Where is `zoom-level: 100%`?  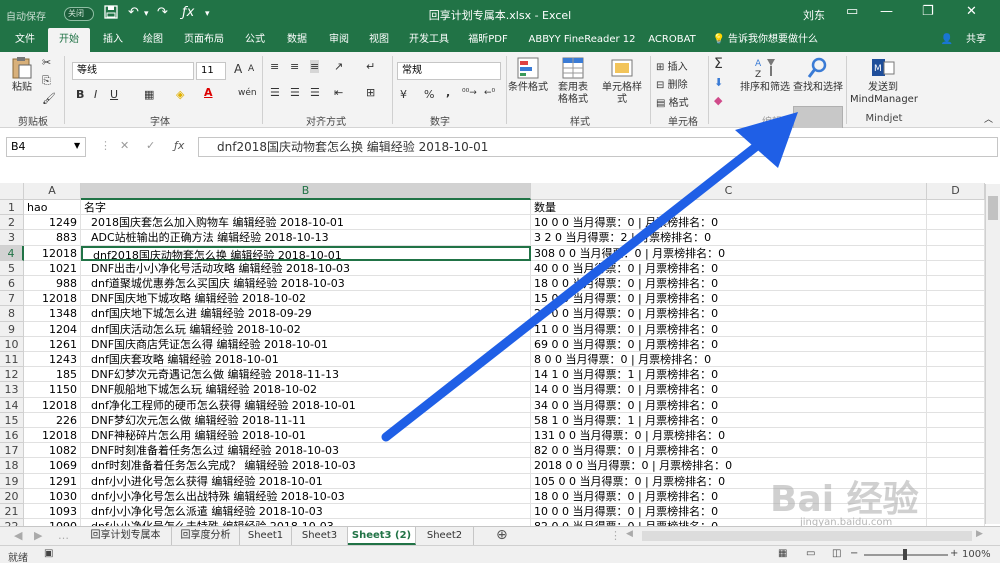
zoom-level: 100% is located at coordinates (976, 554).